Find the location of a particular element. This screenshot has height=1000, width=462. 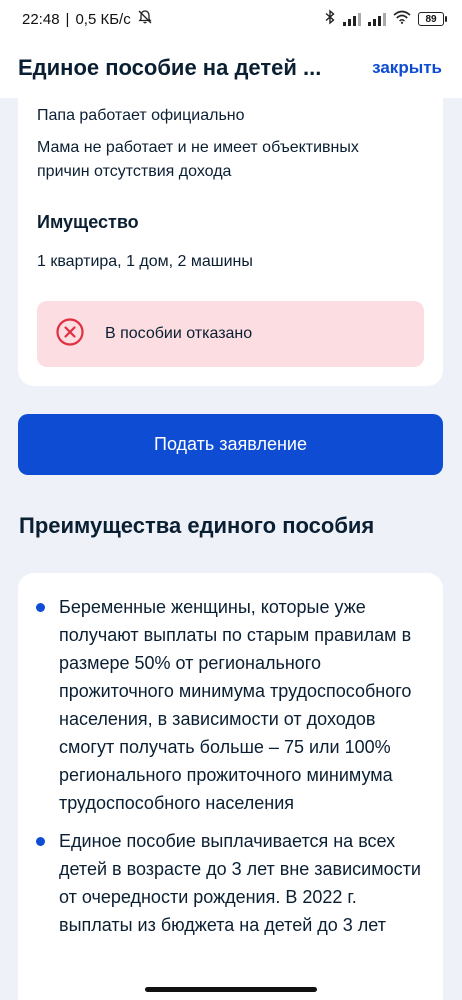

father-status: Папа работает официально is located at coordinates (141, 115).